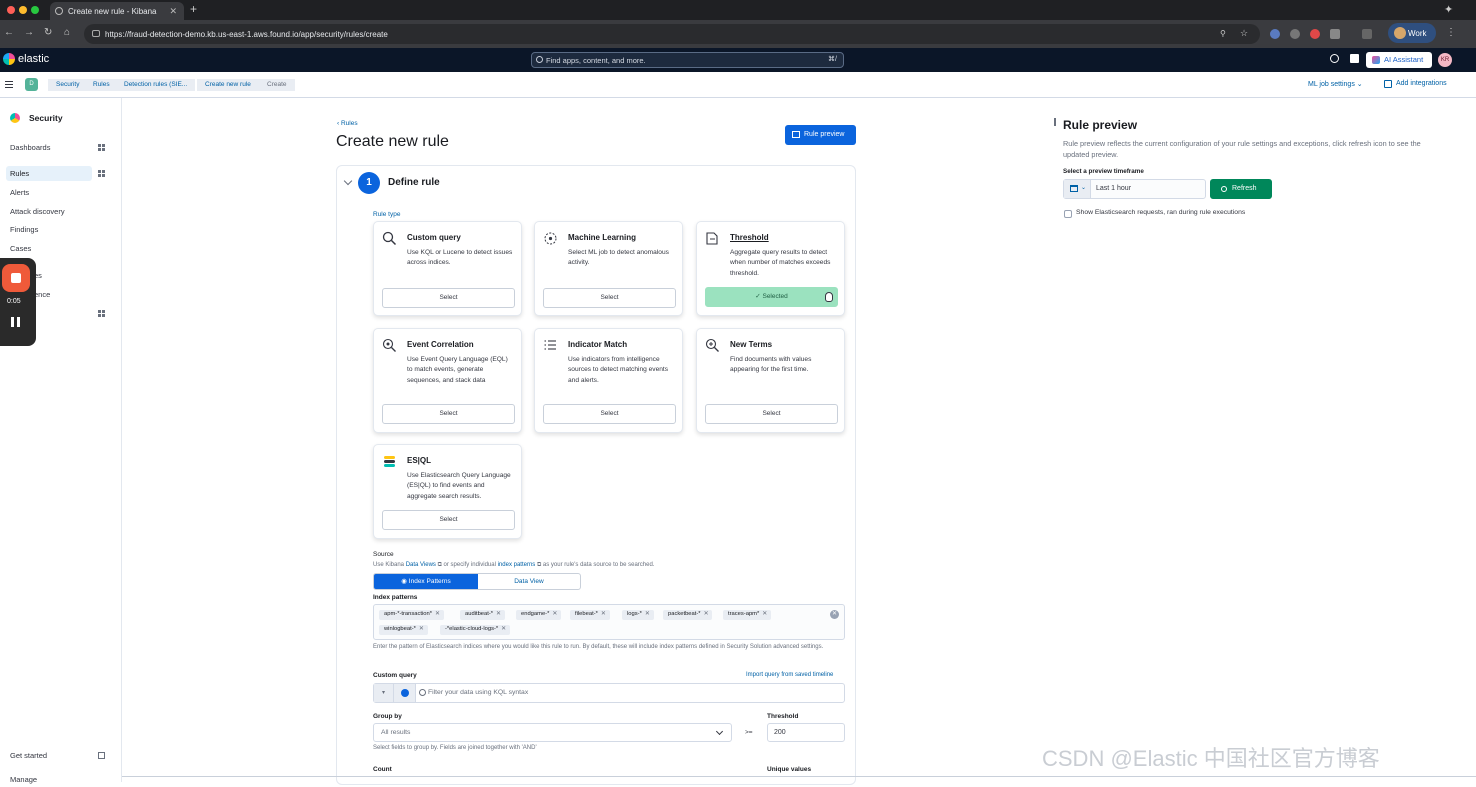 This screenshot has height=787, width=1476. I want to click on data-view-toggle: Data View, so click(529, 581).